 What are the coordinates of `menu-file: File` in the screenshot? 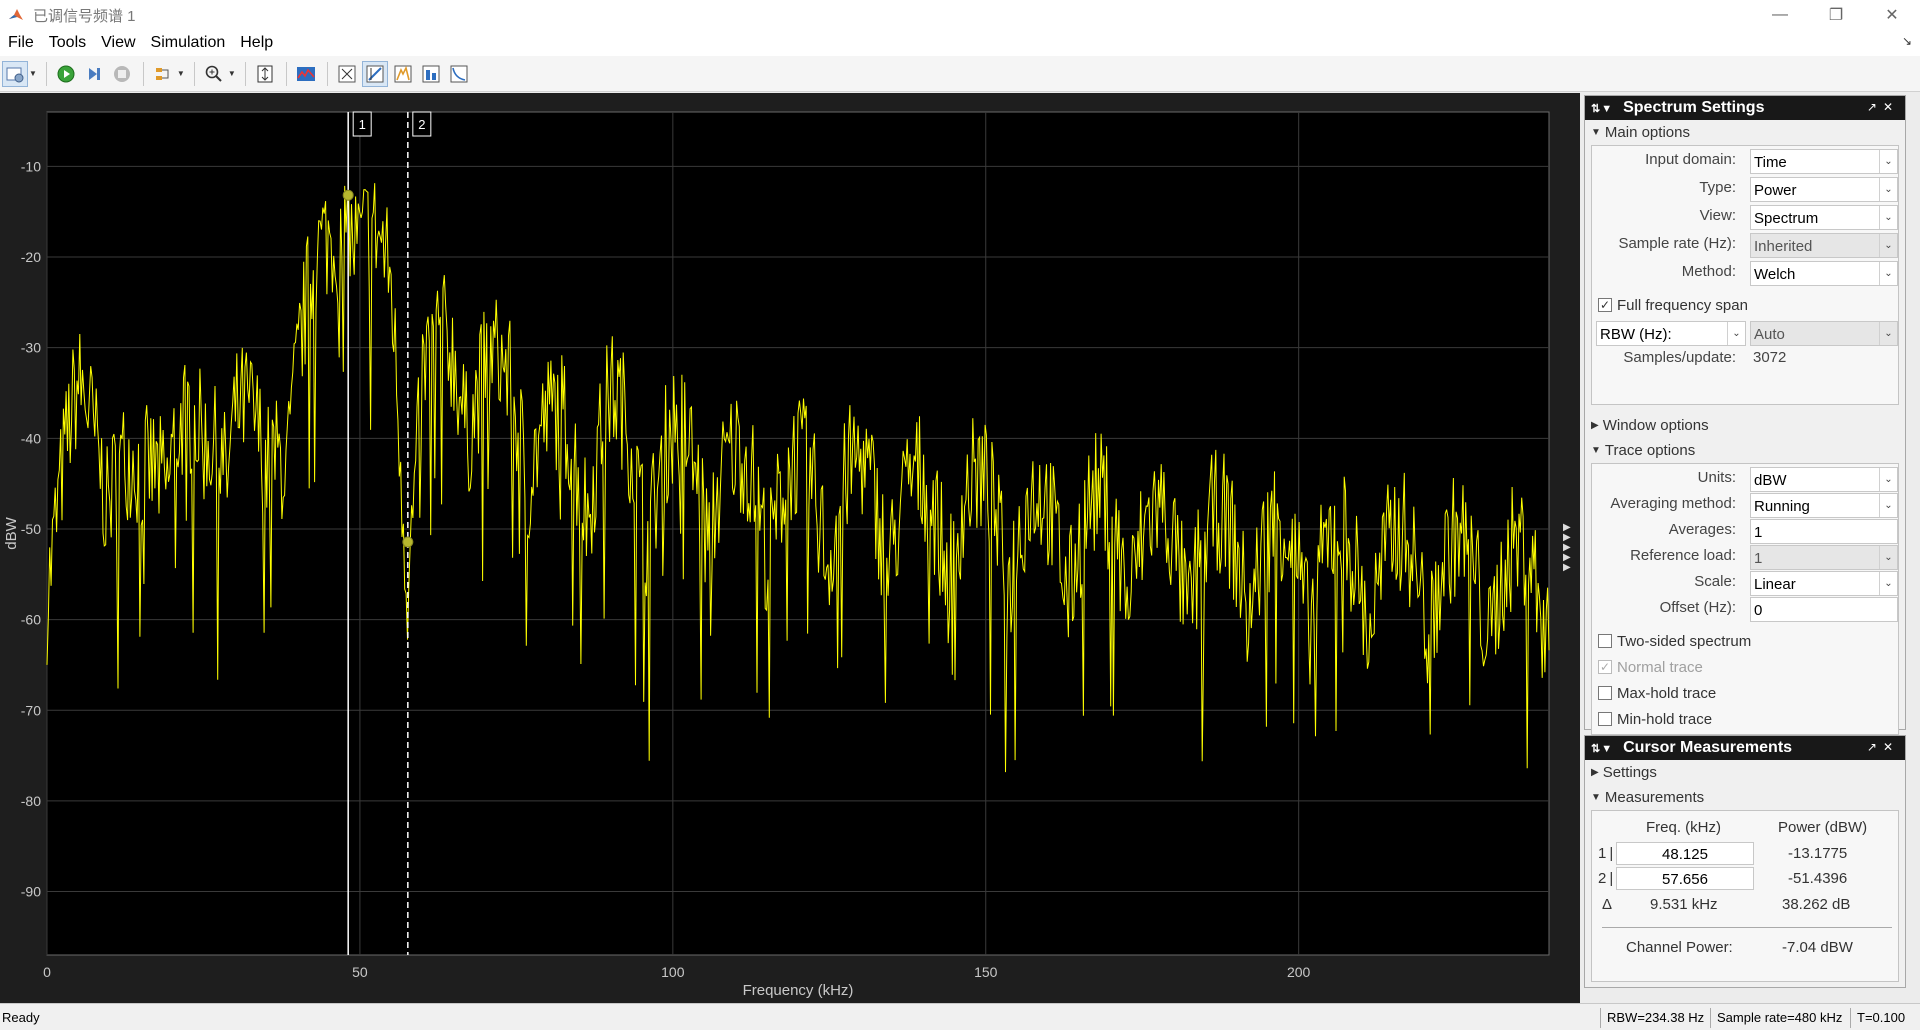 It's located at (21, 43).